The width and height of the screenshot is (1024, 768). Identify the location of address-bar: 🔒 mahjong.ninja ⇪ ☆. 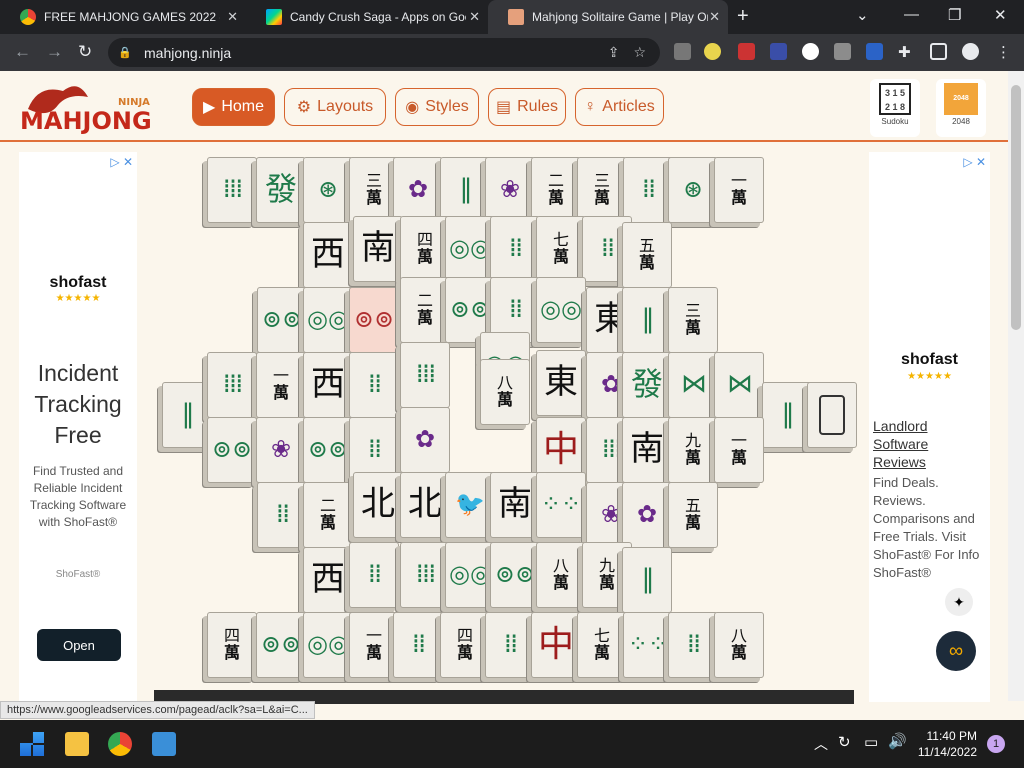
(384, 52).